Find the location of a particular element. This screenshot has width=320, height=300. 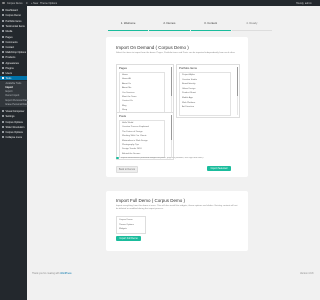

sidebar-item-visual-composer: Visual Composer is located at coordinates (13, 111).